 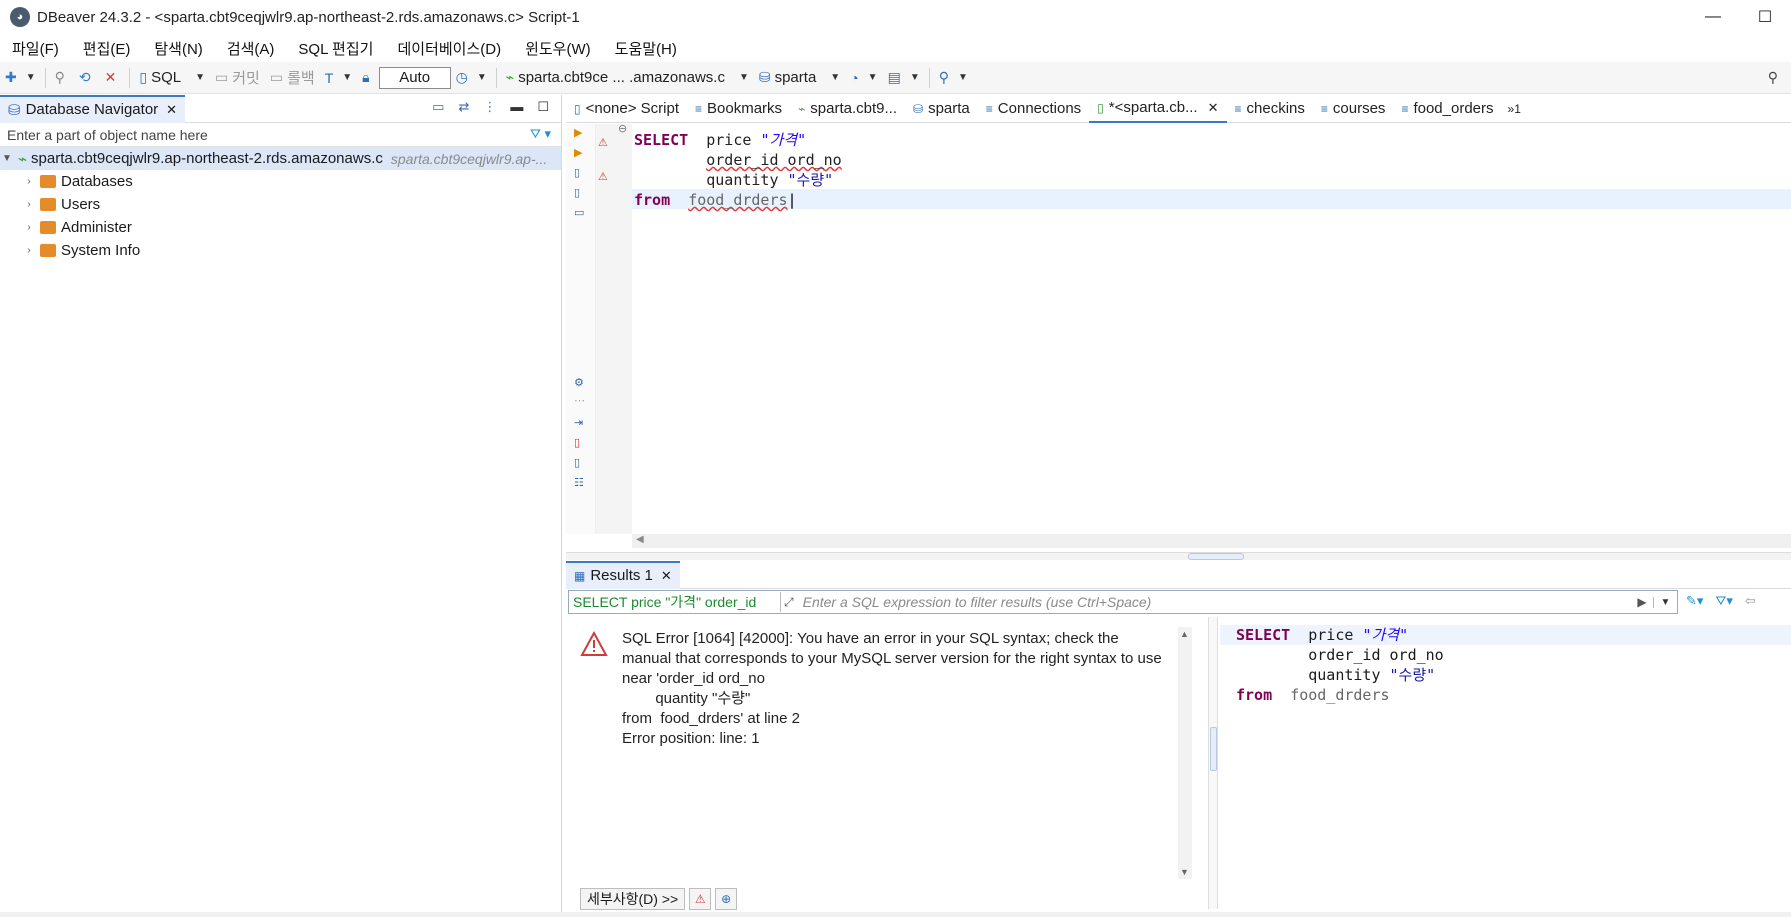 What do you see at coordinates (1665, 602) in the screenshot?
I see `filter-history-icon: ▼` at bounding box center [1665, 602].